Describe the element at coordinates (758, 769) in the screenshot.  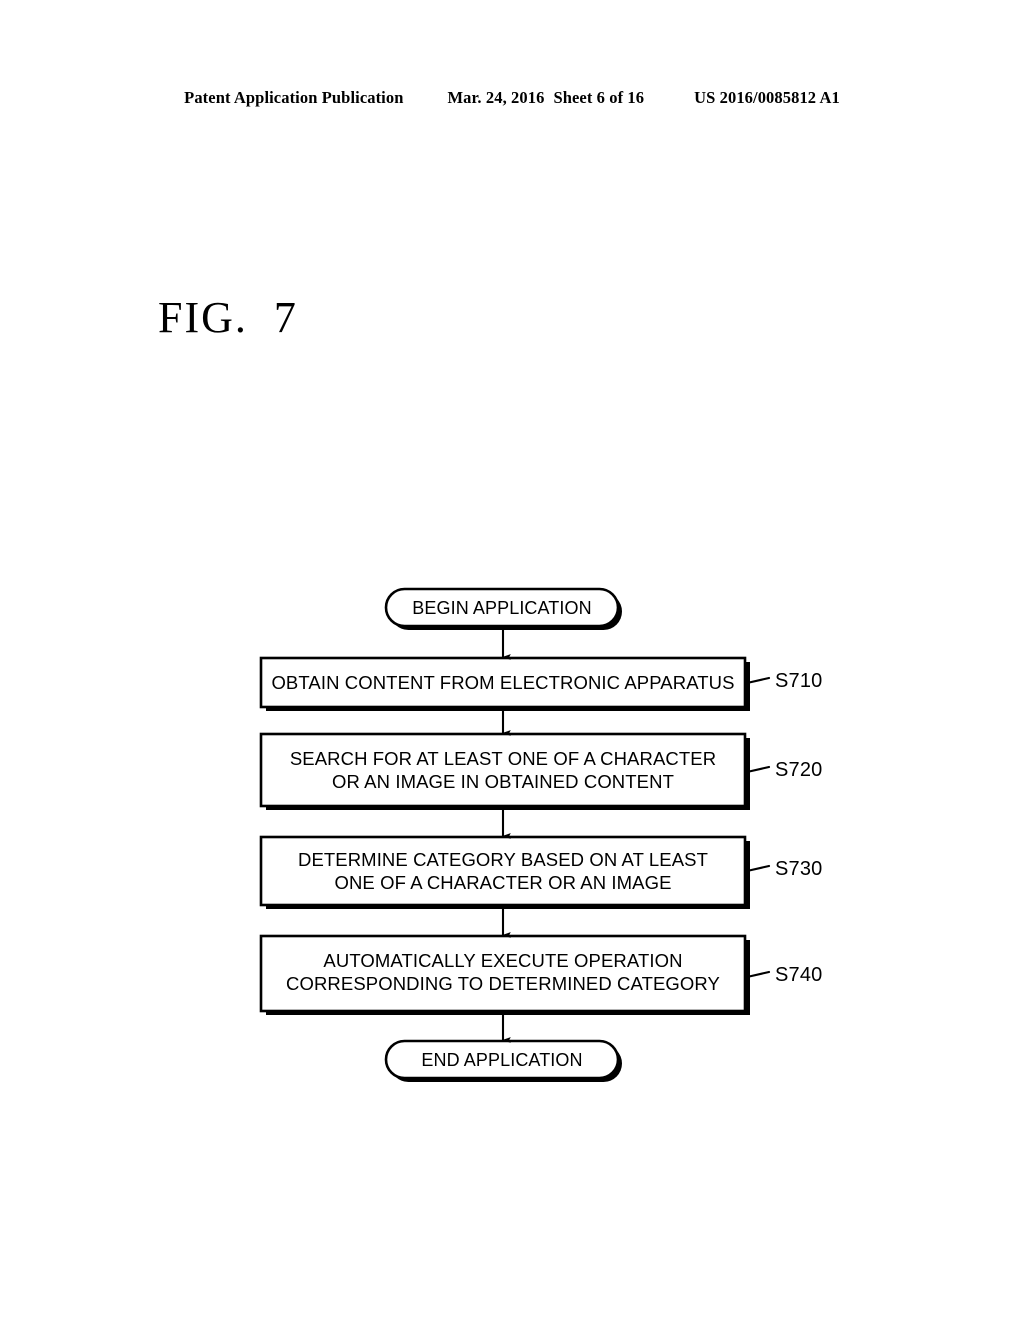
I see `leader-line-s720` at that location.